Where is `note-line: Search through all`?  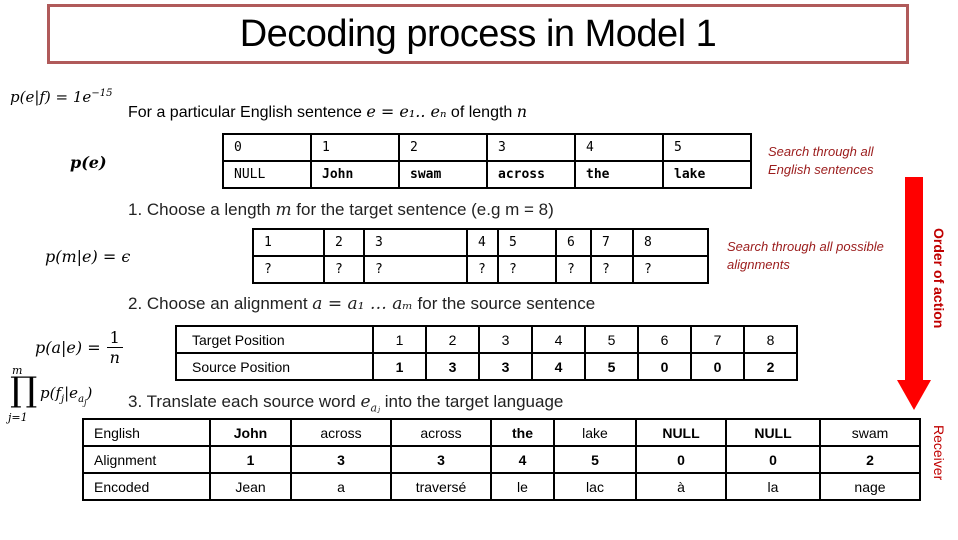
note-line: Search through all is located at coordinates (821, 151).